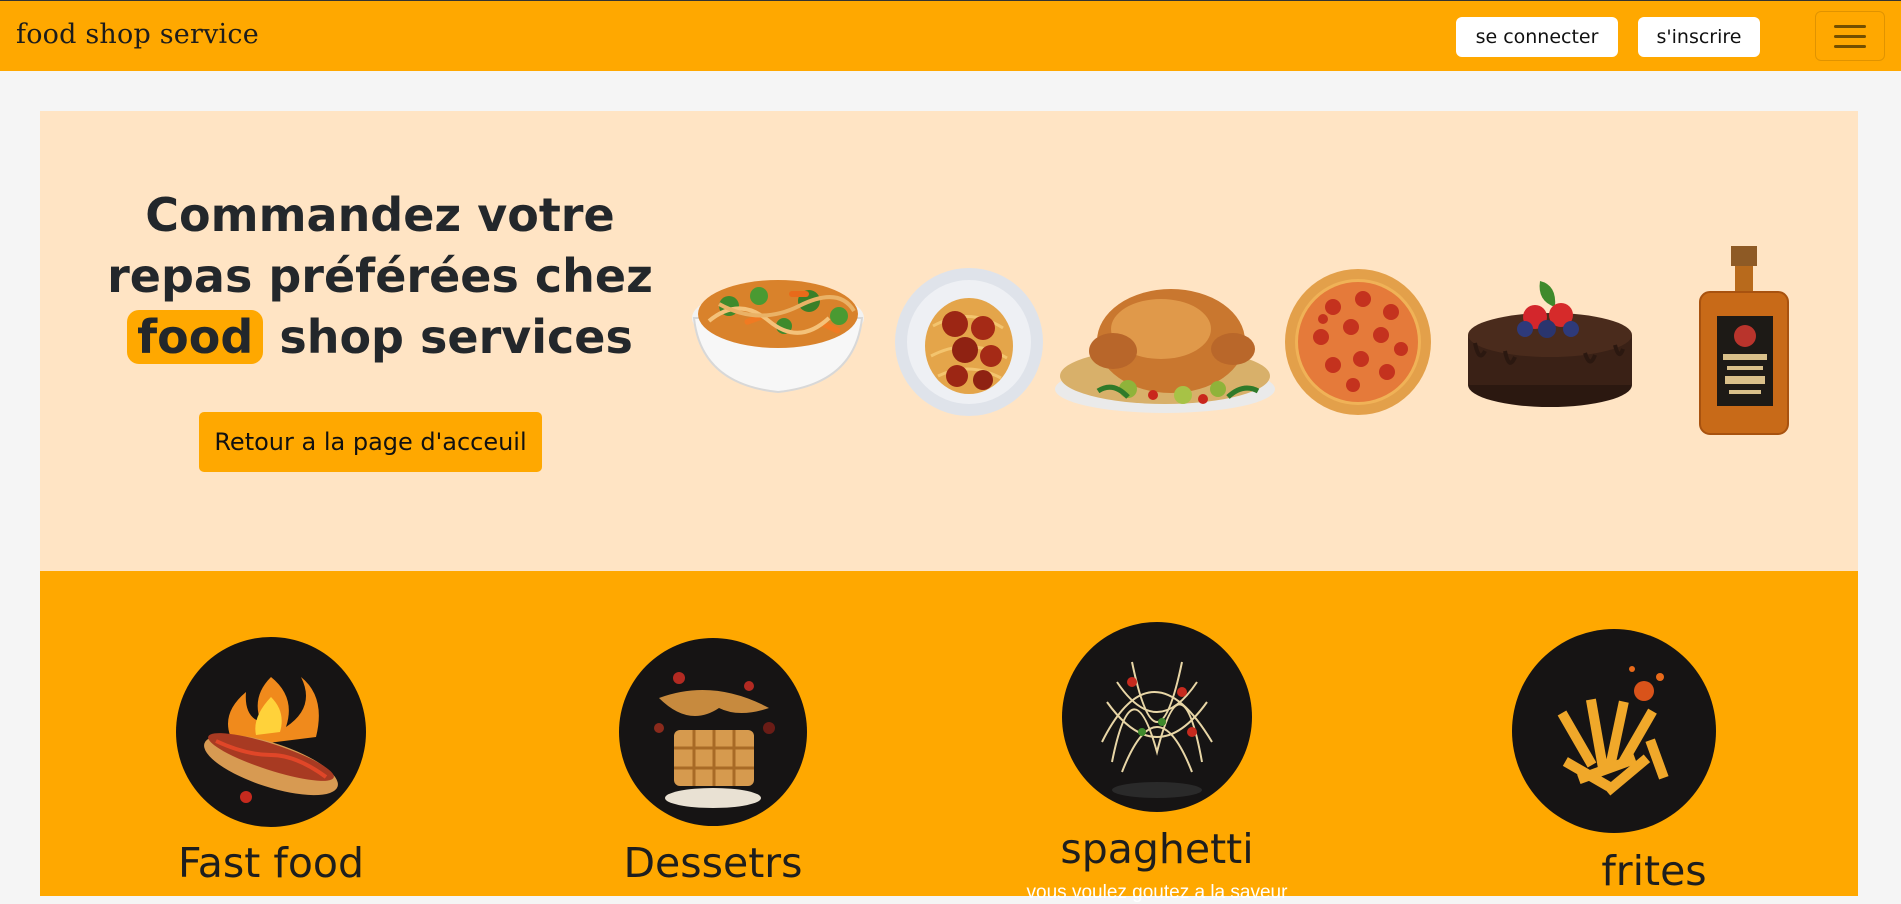 The width and height of the screenshot is (1901, 904). Describe the element at coordinates (1165, 351) in the screenshot. I see `roast-chicken-image` at that location.